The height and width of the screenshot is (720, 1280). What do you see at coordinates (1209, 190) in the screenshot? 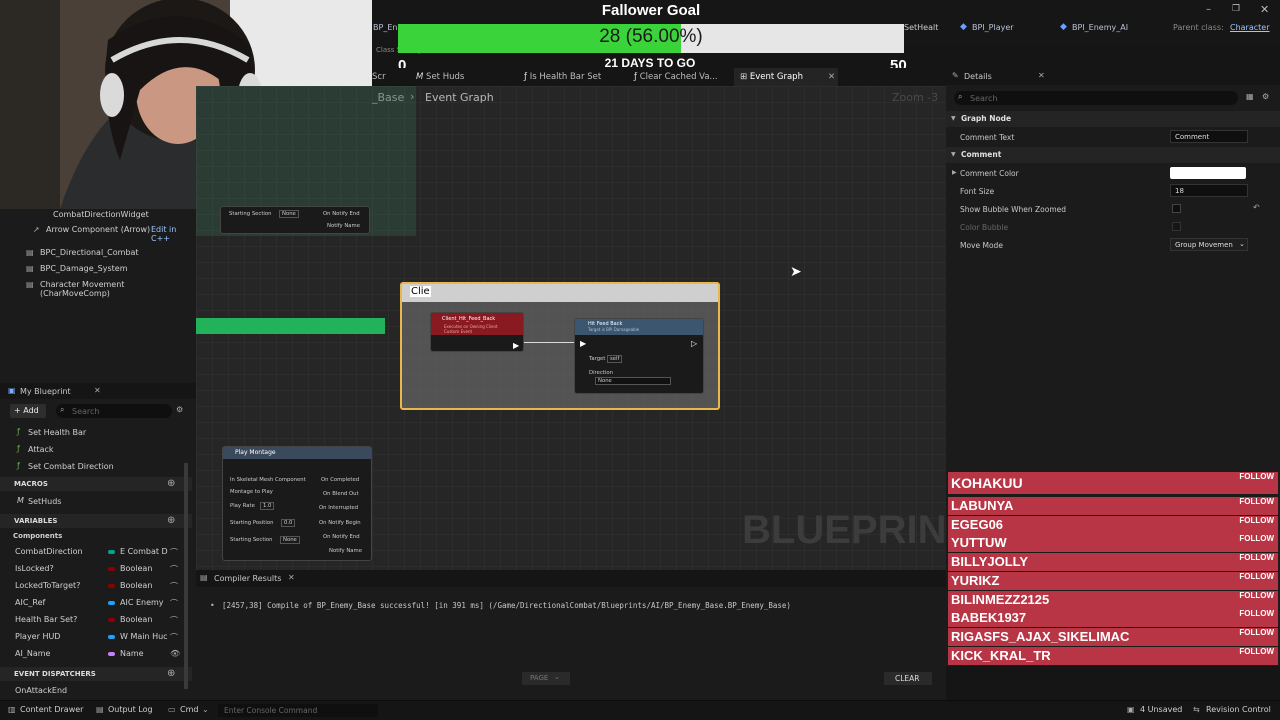
I see `font-size-field: 18` at bounding box center [1209, 190].